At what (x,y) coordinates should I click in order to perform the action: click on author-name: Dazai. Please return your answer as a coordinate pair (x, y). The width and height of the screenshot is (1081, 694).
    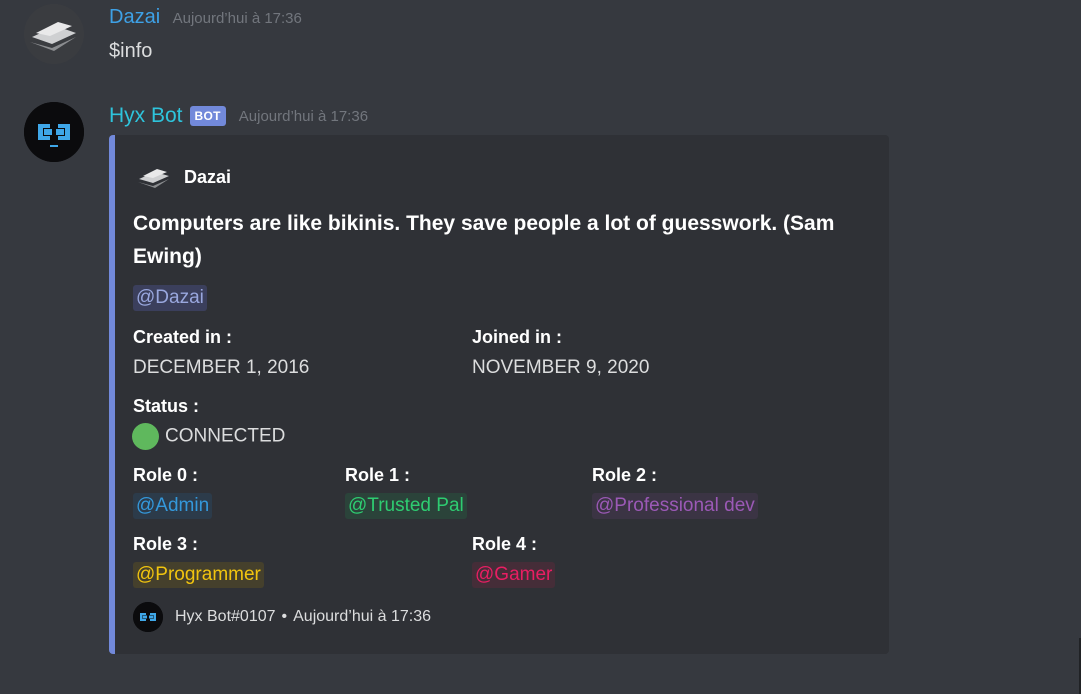
    Looking at the image, I should click on (134, 17).